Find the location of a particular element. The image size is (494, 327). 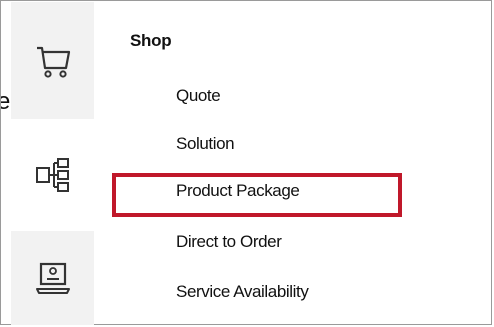

menu-item-direct-to-order: Direct to Order is located at coordinates (229, 242).